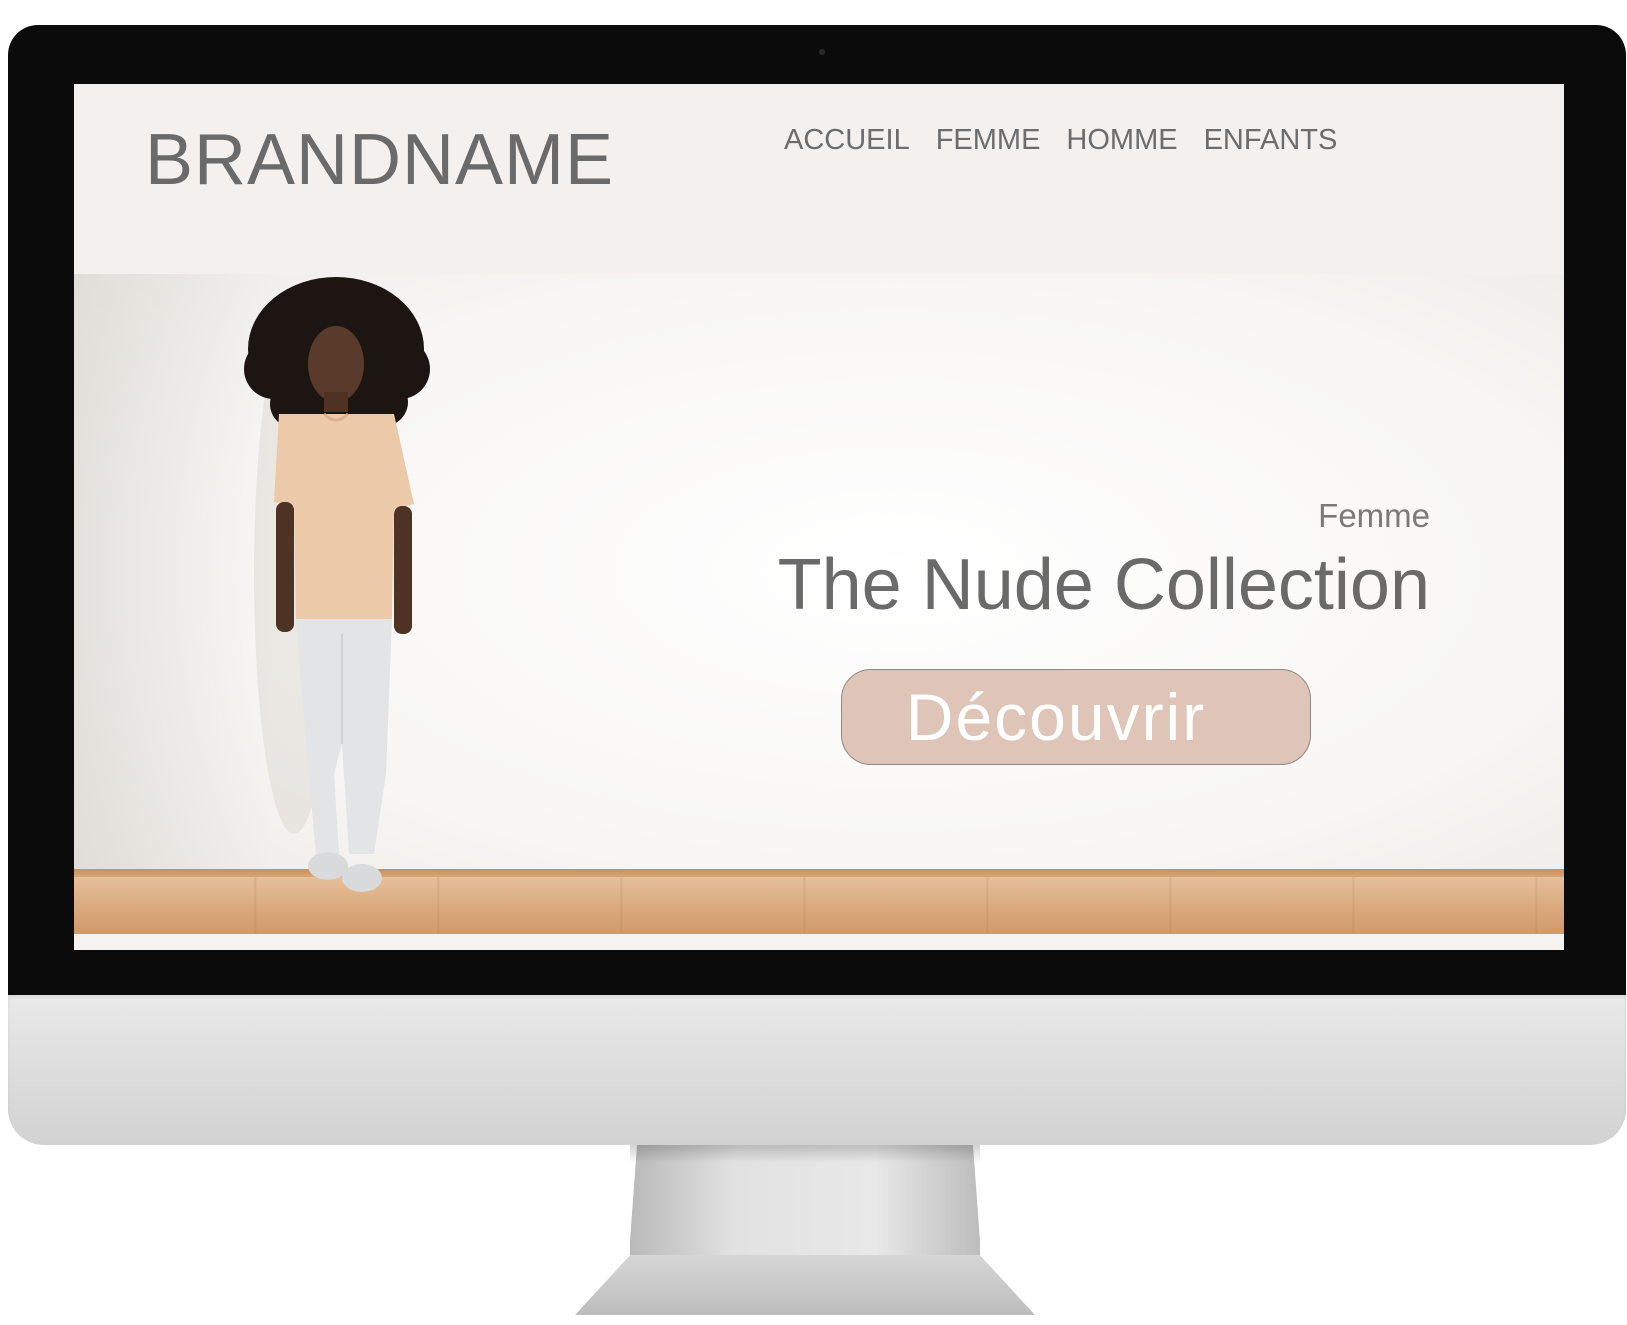 The width and height of the screenshot is (1627, 1325). What do you see at coordinates (379, 160) in the screenshot?
I see `brand-logo: BRANDNAME` at bounding box center [379, 160].